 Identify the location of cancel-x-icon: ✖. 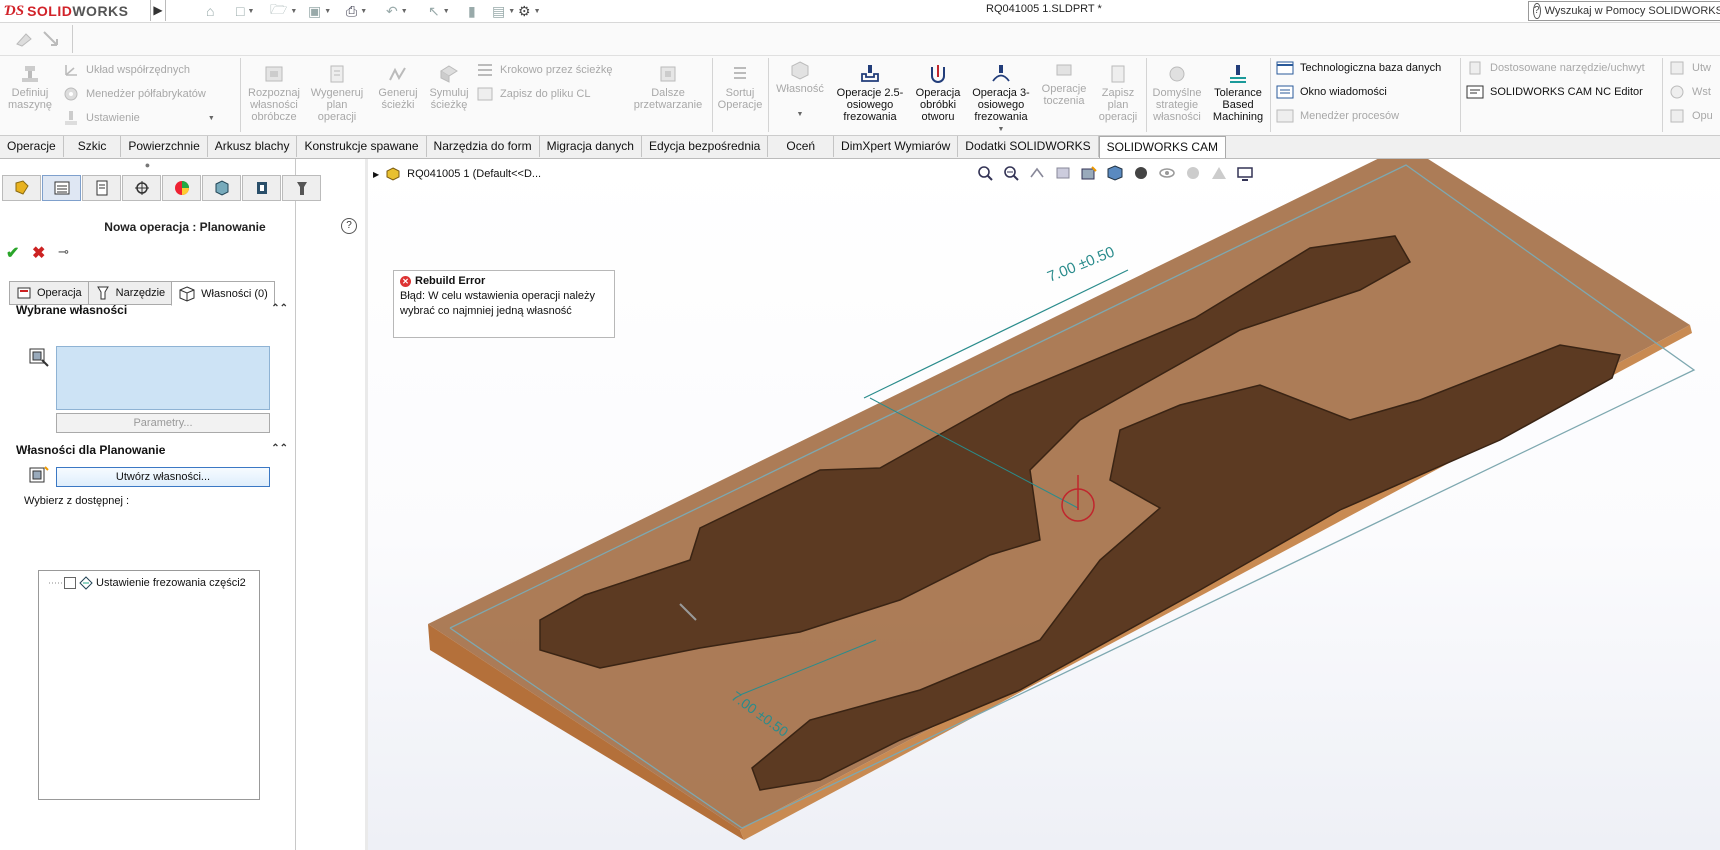
(38, 253).